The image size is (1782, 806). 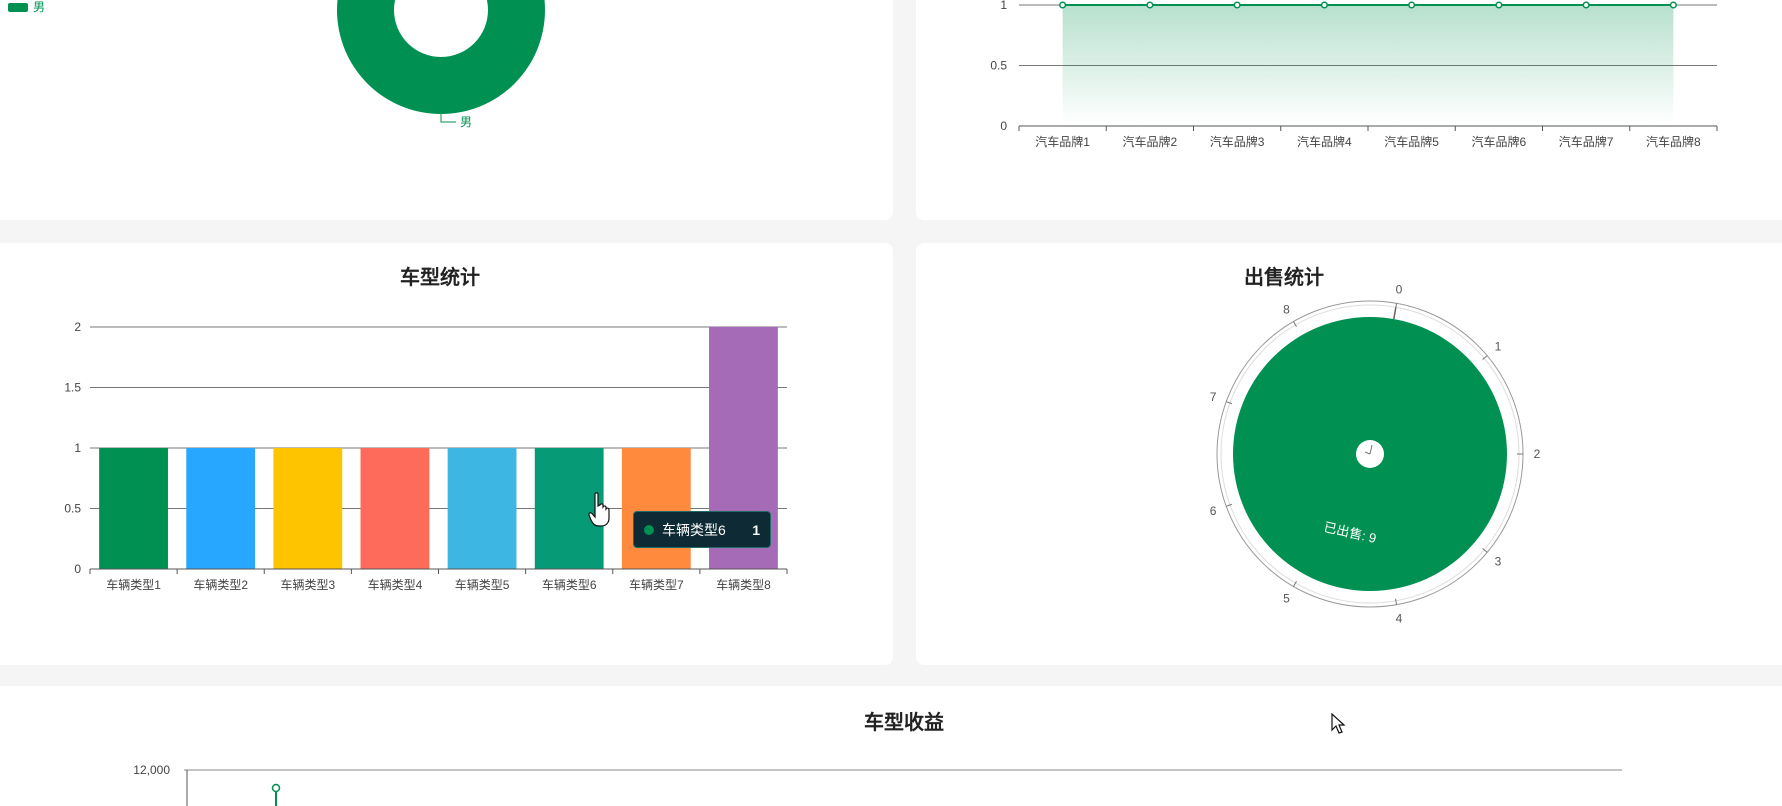 What do you see at coordinates (1286, 309) in the screenshot?
I see `polar-tick-label: 8` at bounding box center [1286, 309].